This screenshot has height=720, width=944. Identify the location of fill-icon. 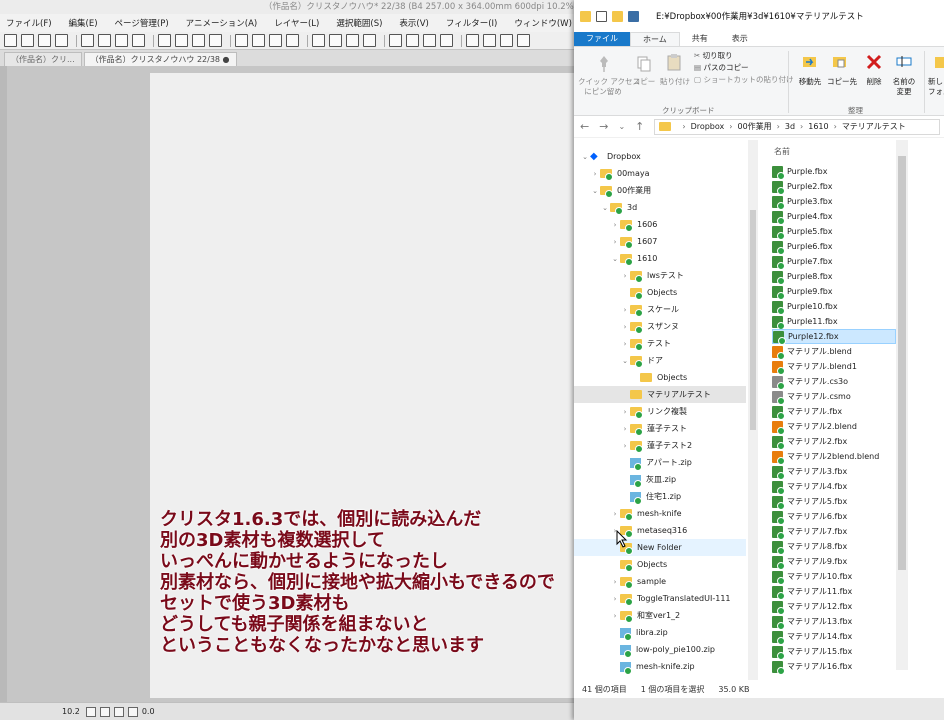
(215, 40).